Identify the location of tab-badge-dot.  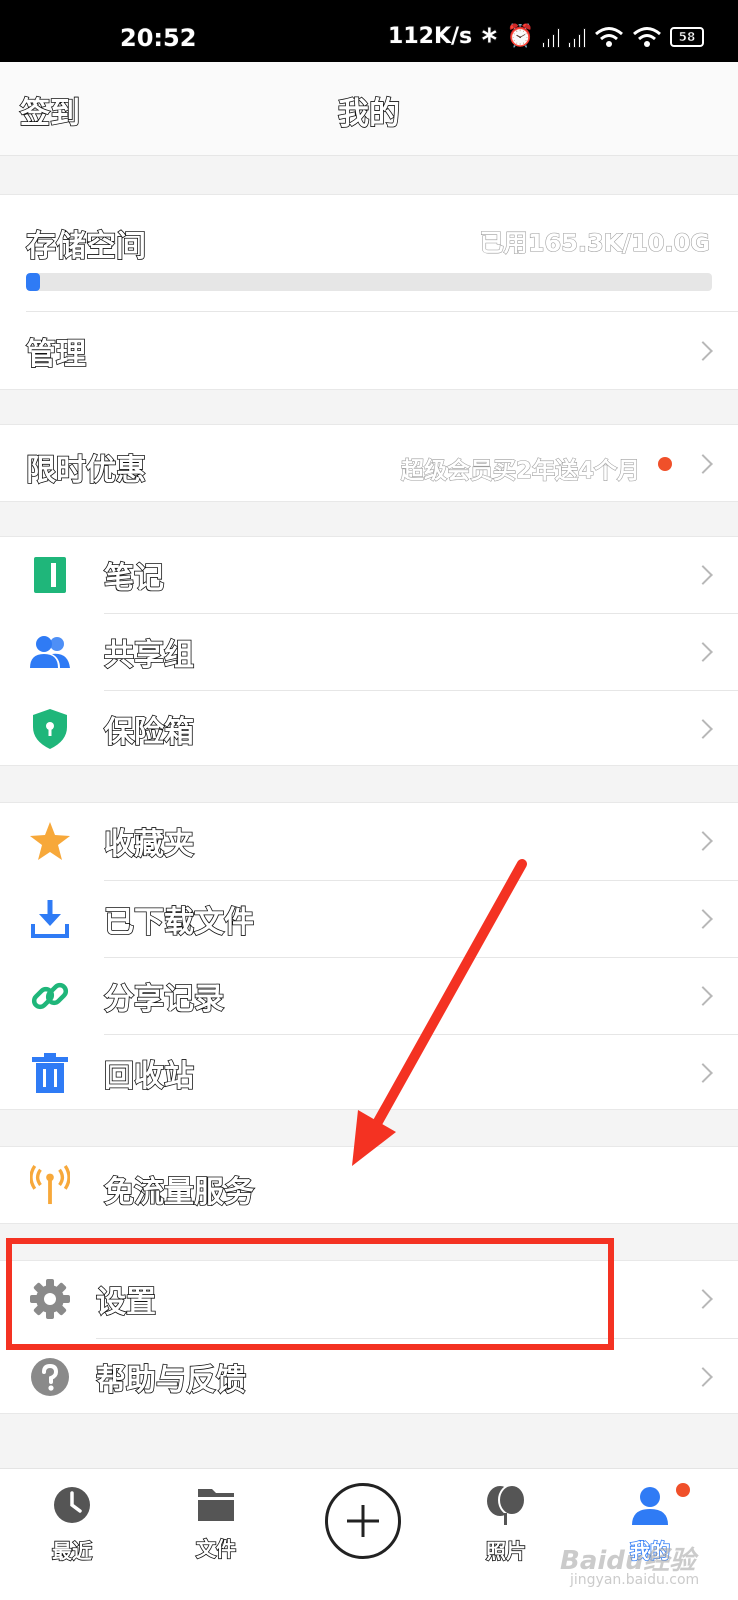
(683, 1490).